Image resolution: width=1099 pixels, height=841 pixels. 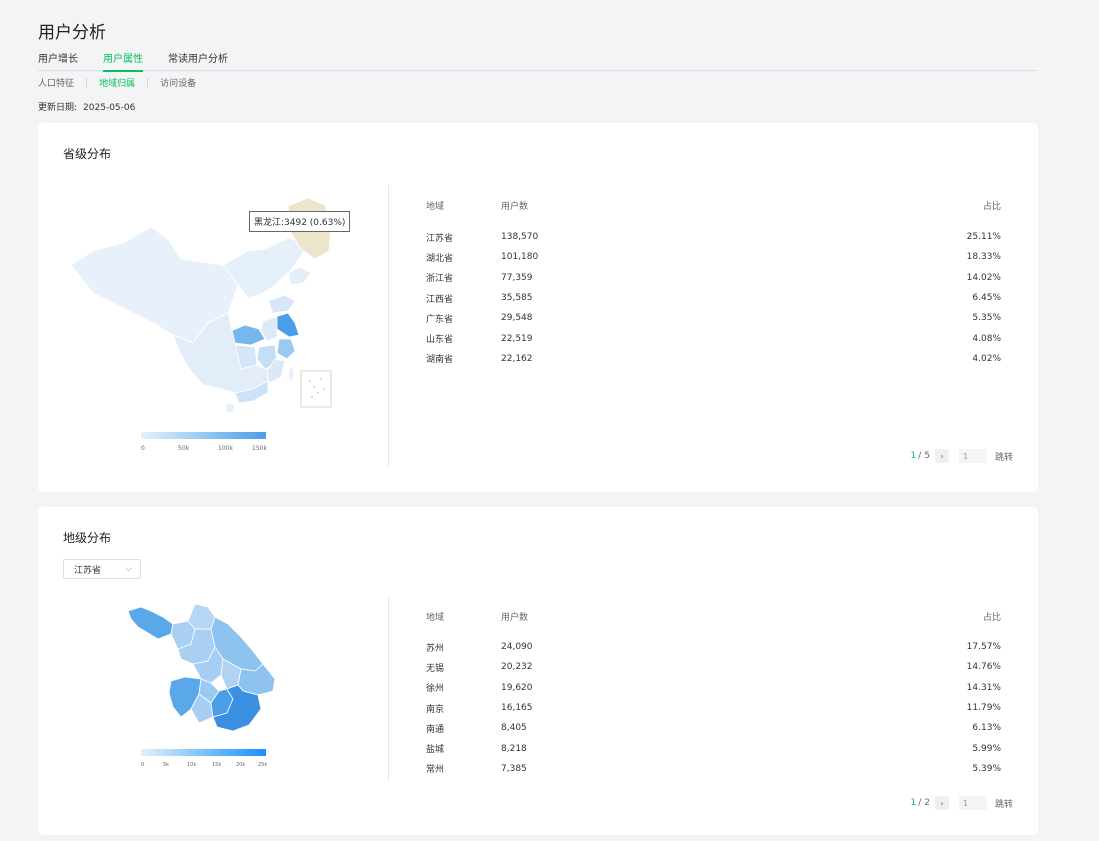 What do you see at coordinates (217, 765) in the screenshot?
I see `city-legend-label: 15k` at bounding box center [217, 765].